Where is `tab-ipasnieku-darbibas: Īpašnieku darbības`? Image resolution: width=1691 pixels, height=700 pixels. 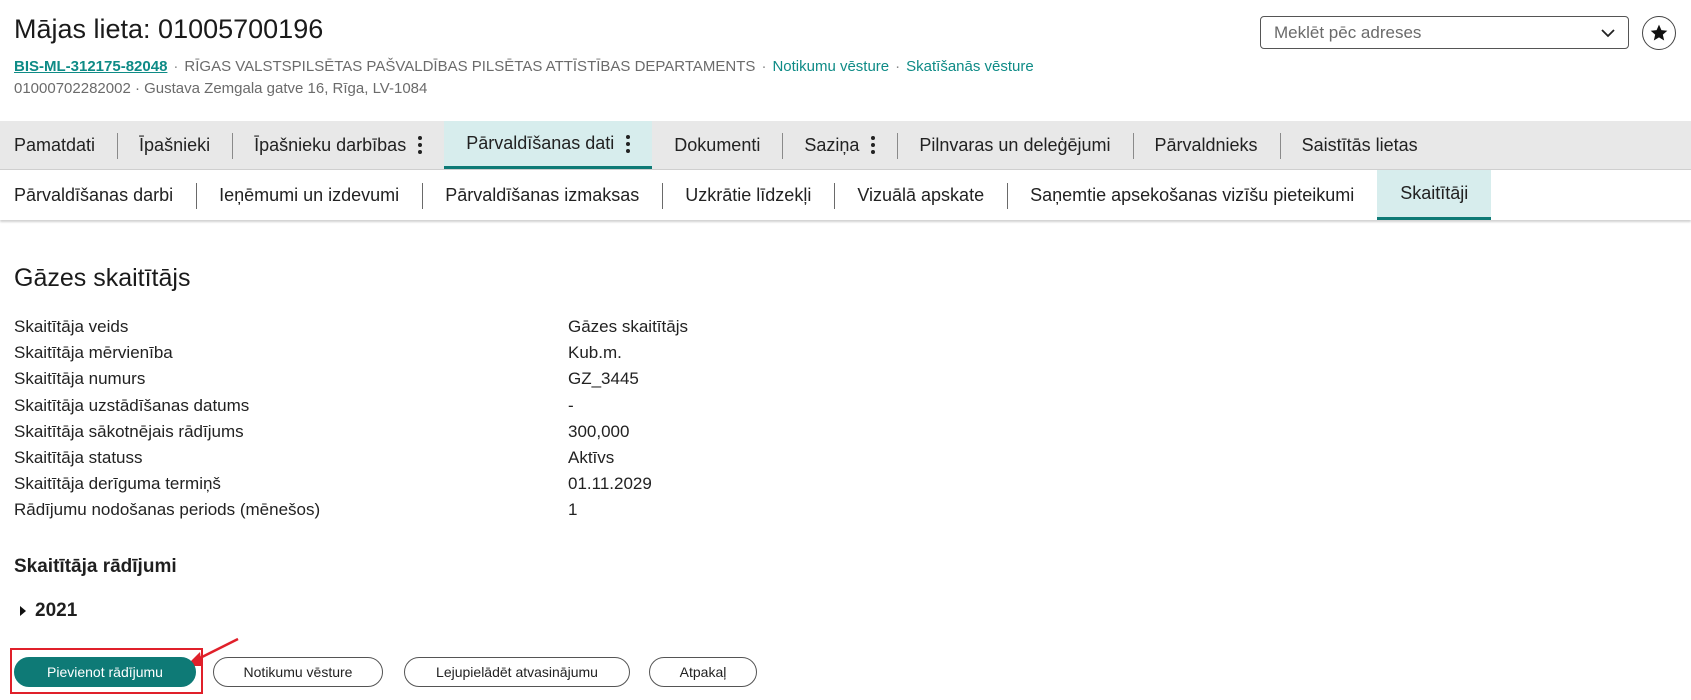 tab-ipasnieku-darbibas: Īpašnieku darbības is located at coordinates (338, 145).